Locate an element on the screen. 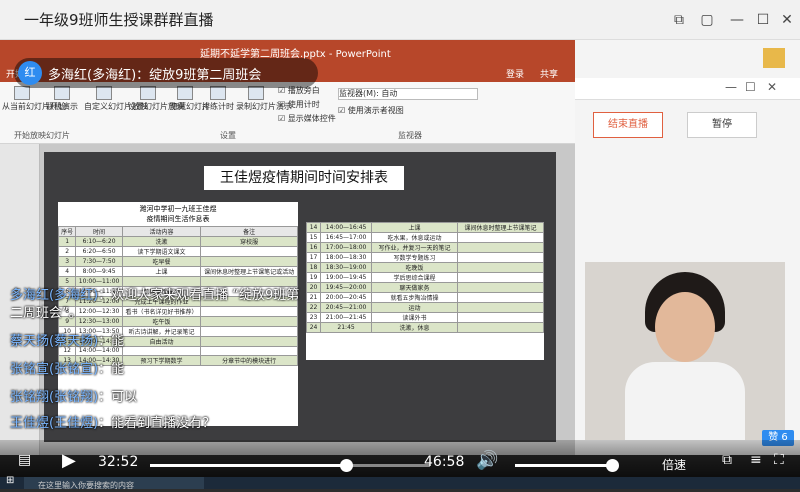 The image size is (800, 492). volume-slider is located at coordinates (567, 465).